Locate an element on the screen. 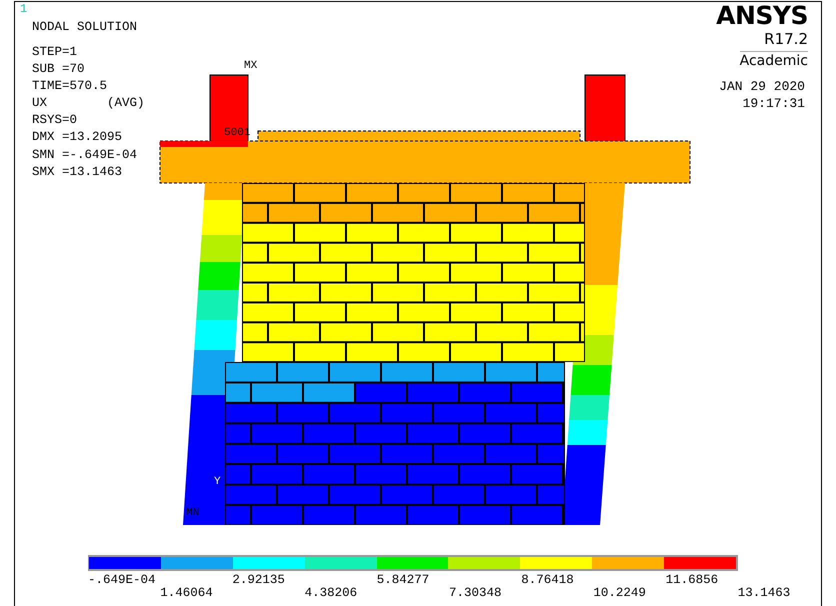 The width and height of the screenshot is (836, 606). version-label: R17.2 is located at coordinates (774, 41).